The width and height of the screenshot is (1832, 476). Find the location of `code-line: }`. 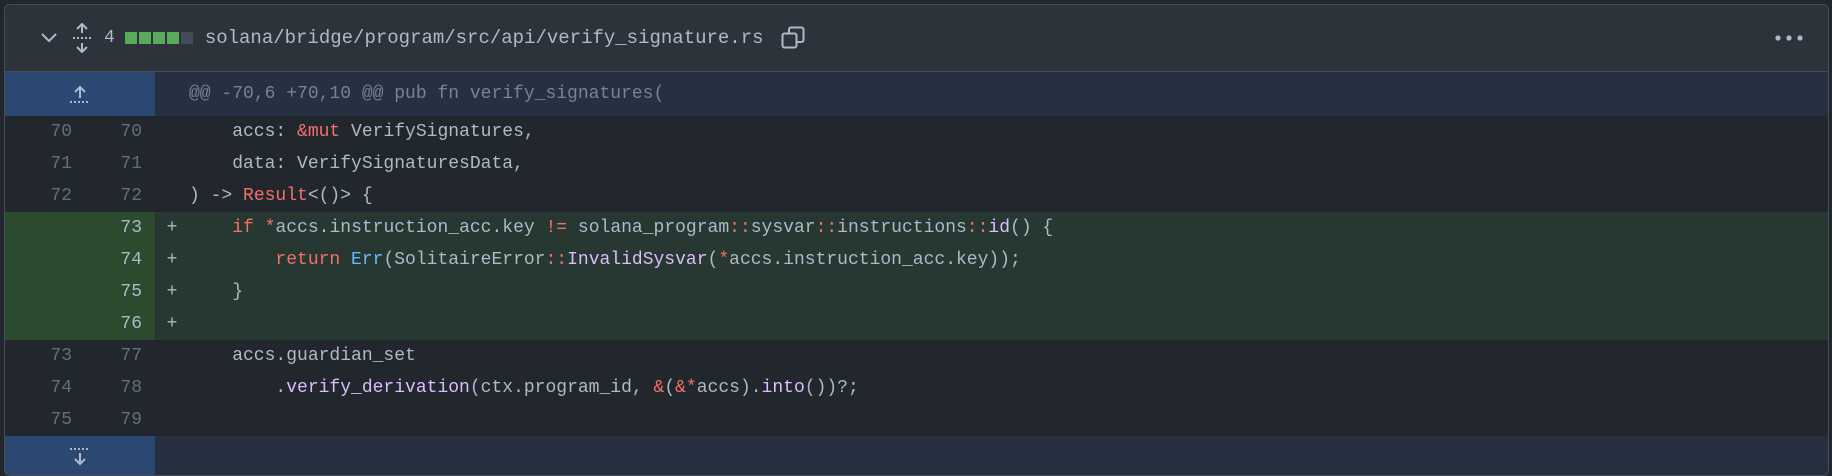

code-line: } is located at coordinates (216, 292).